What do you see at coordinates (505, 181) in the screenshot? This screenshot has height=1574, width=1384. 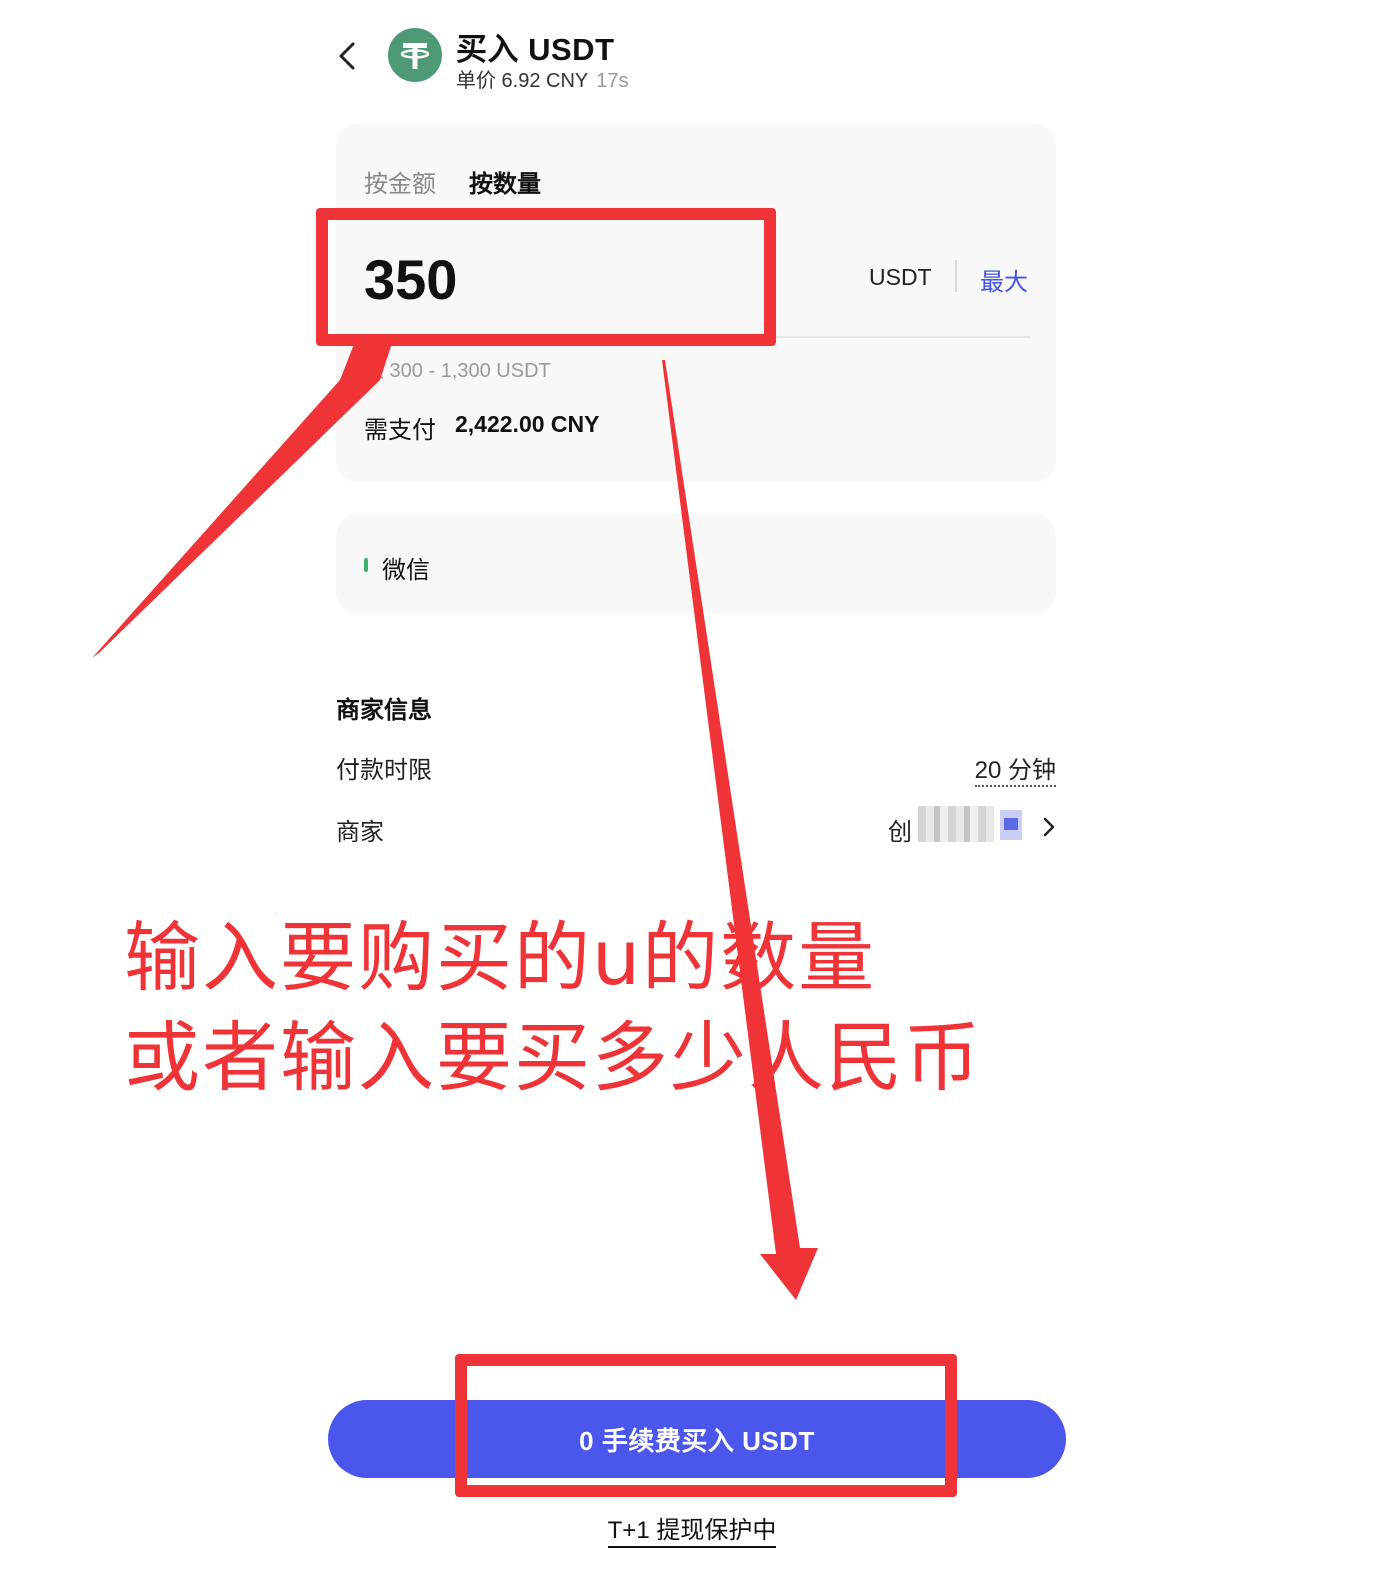 I see `tab-by-quantity: 按数量` at bounding box center [505, 181].